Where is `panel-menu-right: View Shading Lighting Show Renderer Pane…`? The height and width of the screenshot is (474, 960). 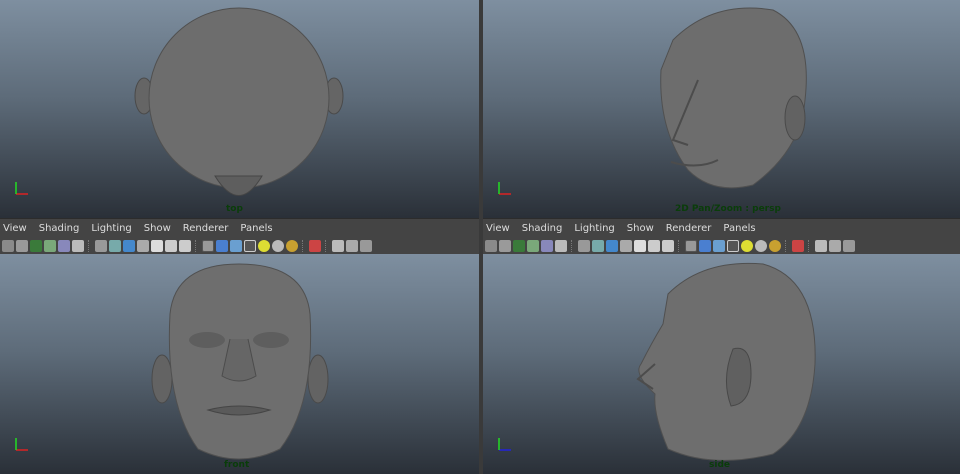
panel-menu-right: View Shading Lighting Show Renderer Pane… is located at coordinates (721, 228).